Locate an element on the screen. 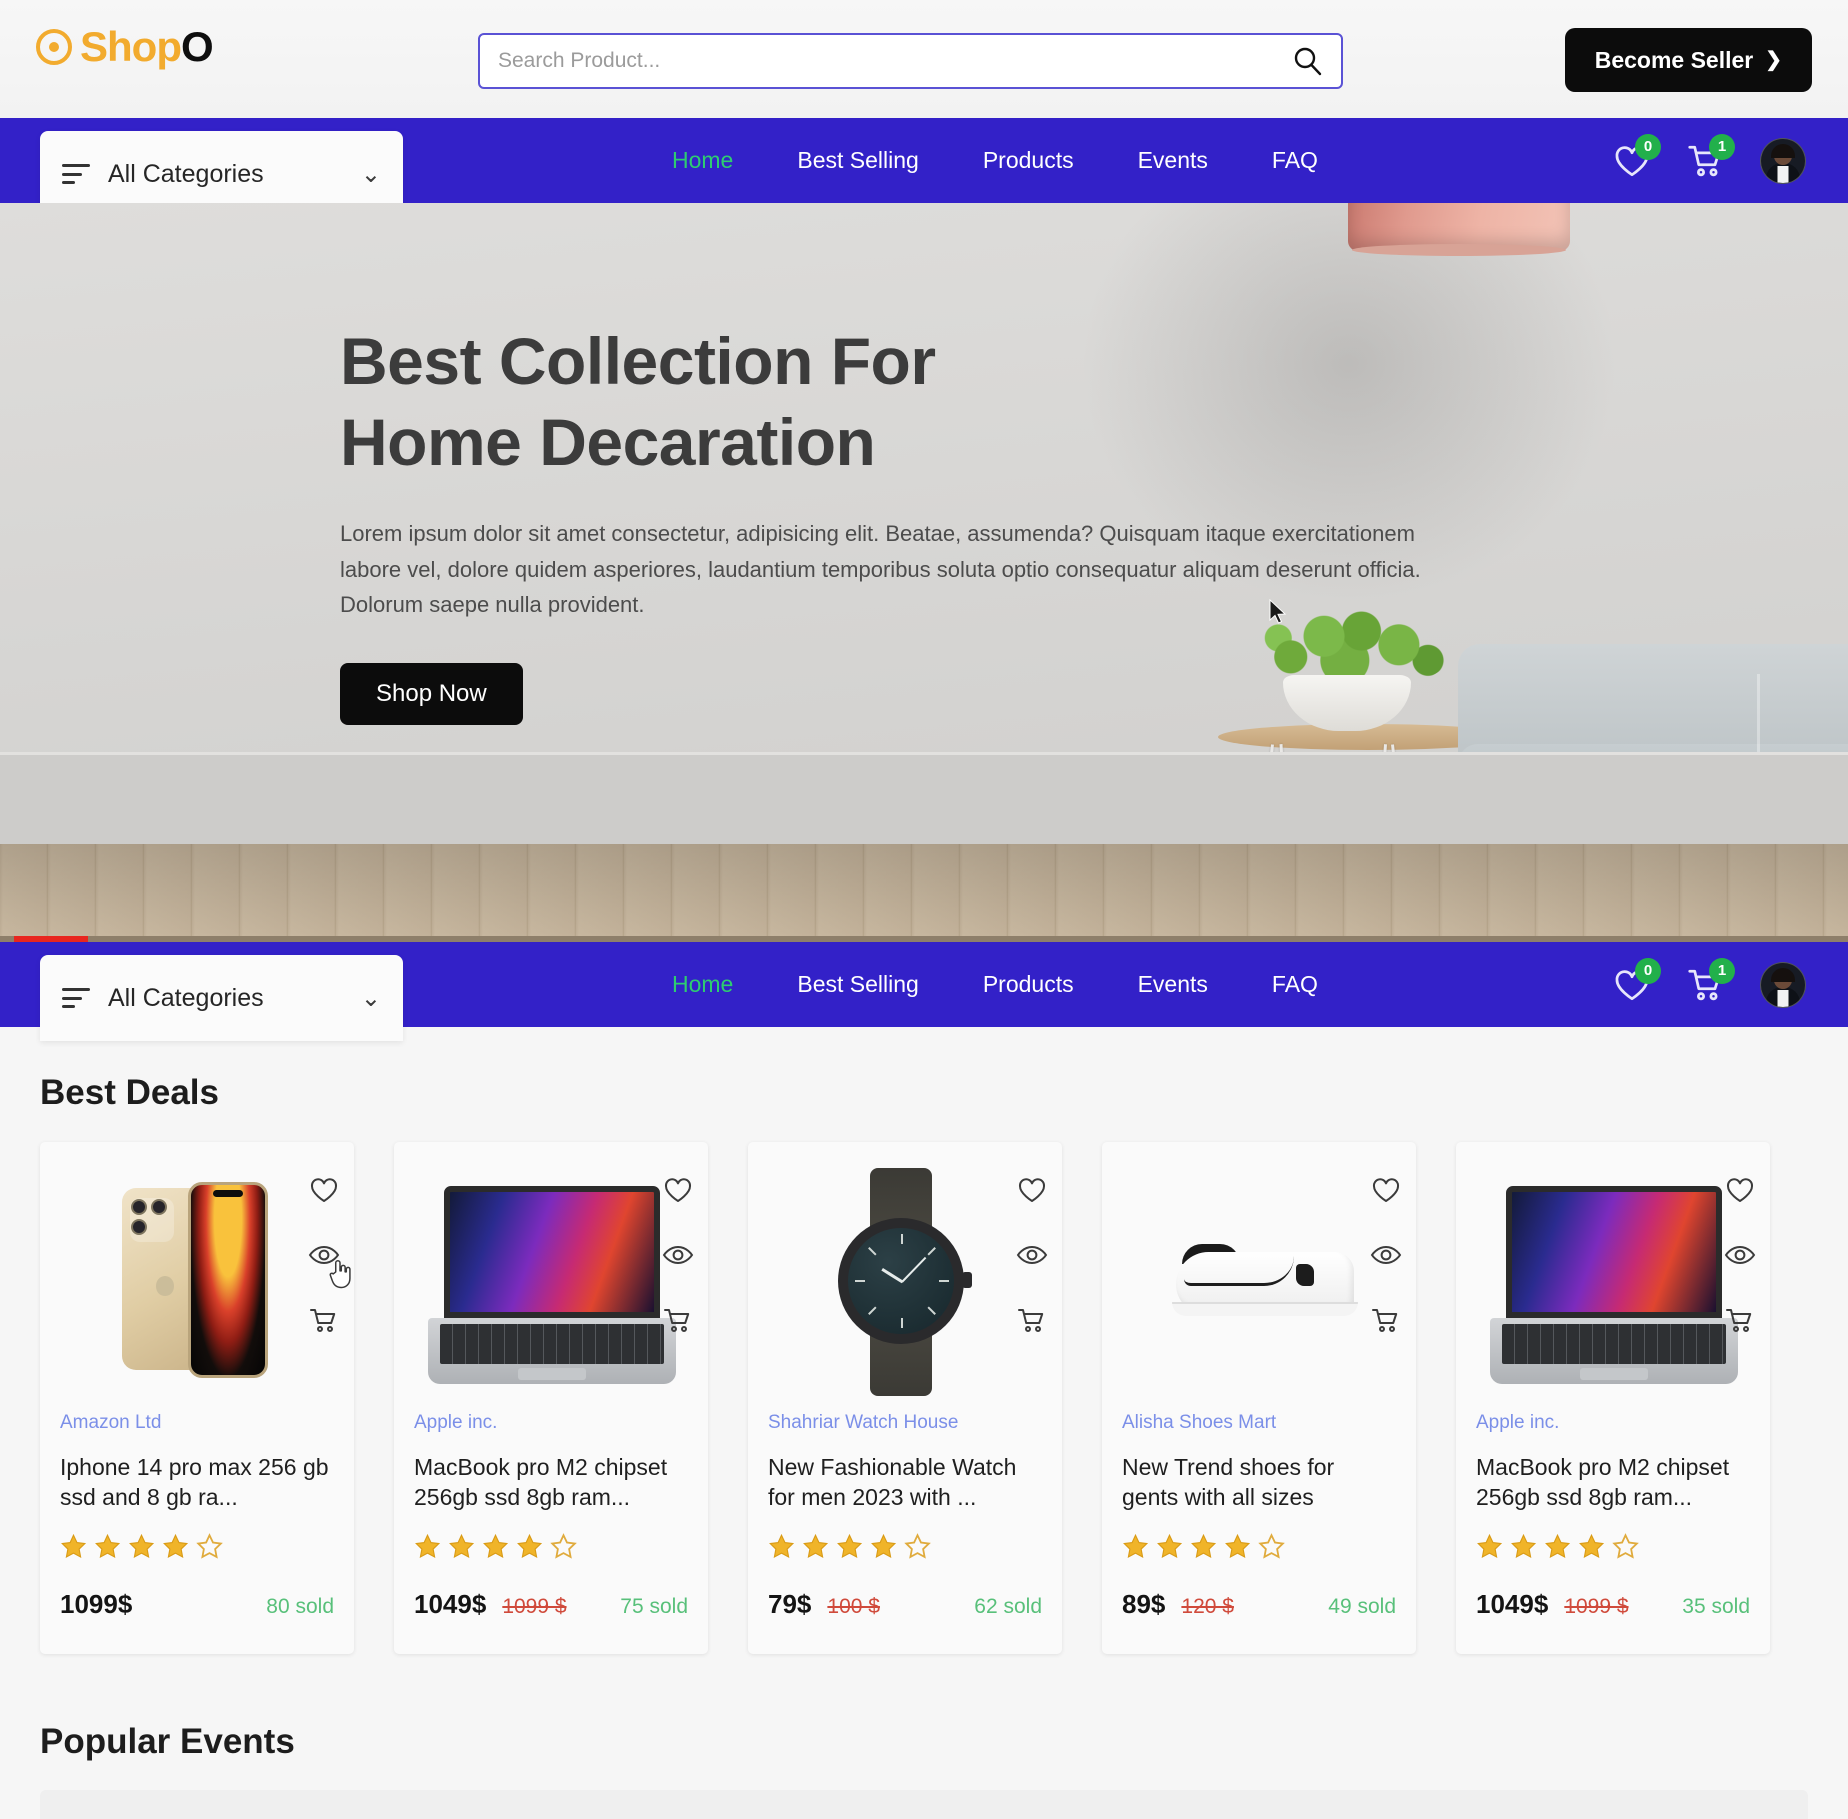  nav-link-products: Products is located at coordinates (1028, 160).